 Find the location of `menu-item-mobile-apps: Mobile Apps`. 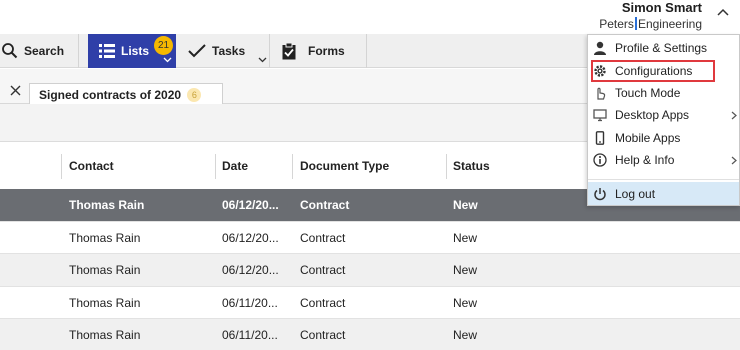

menu-item-mobile-apps: Mobile Apps is located at coordinates (664, 138).